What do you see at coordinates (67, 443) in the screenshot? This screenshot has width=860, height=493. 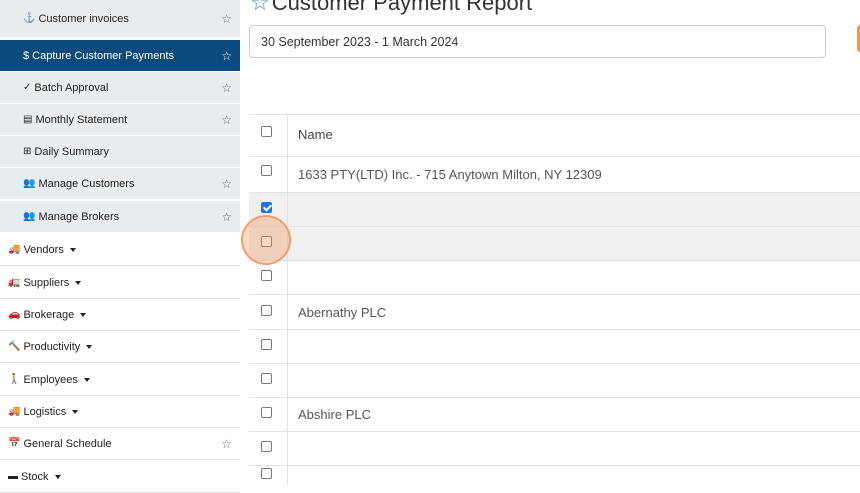 I see `sidebar-item-label: General Schedule` at bounding box center [67, 443].